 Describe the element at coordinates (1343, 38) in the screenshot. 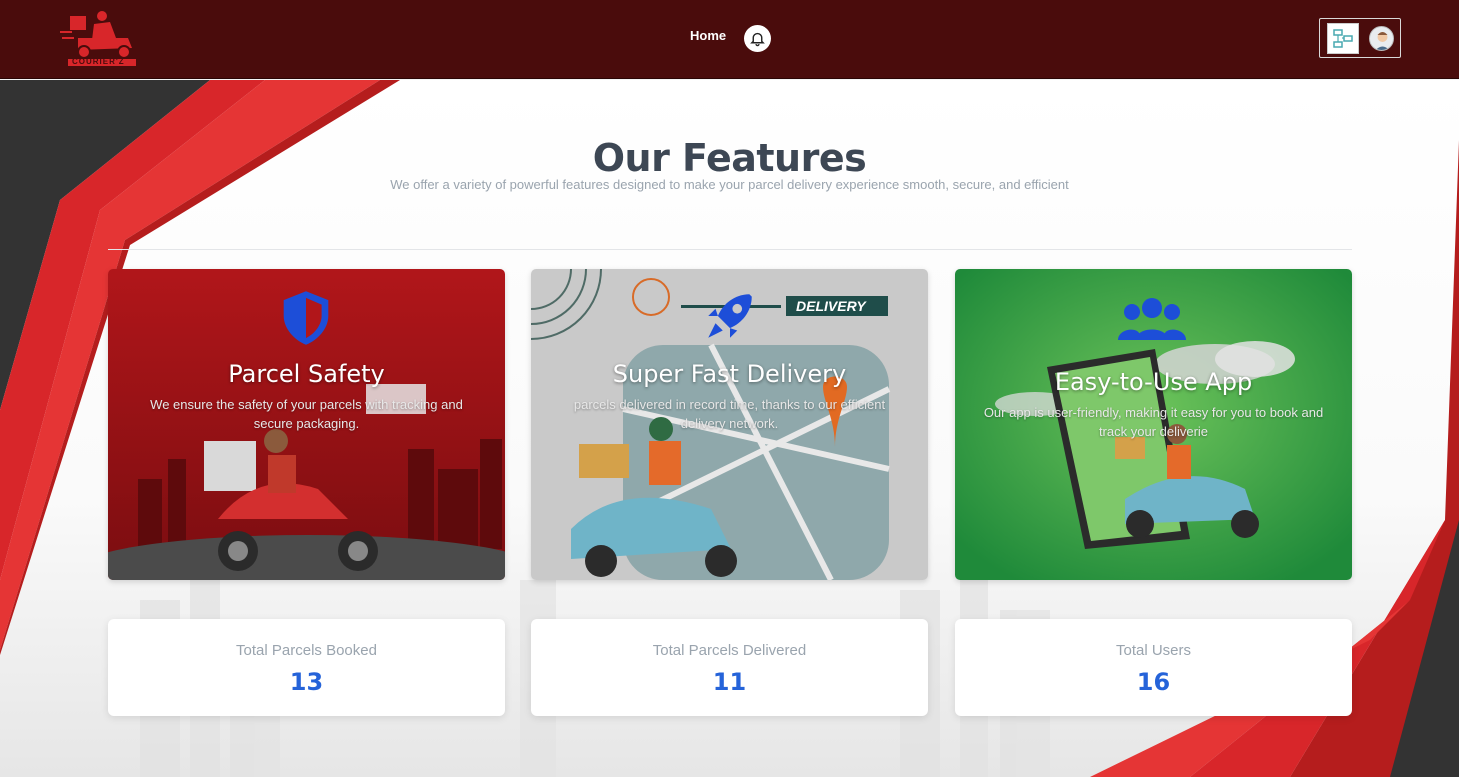

I see `diagram-icon` at that location.